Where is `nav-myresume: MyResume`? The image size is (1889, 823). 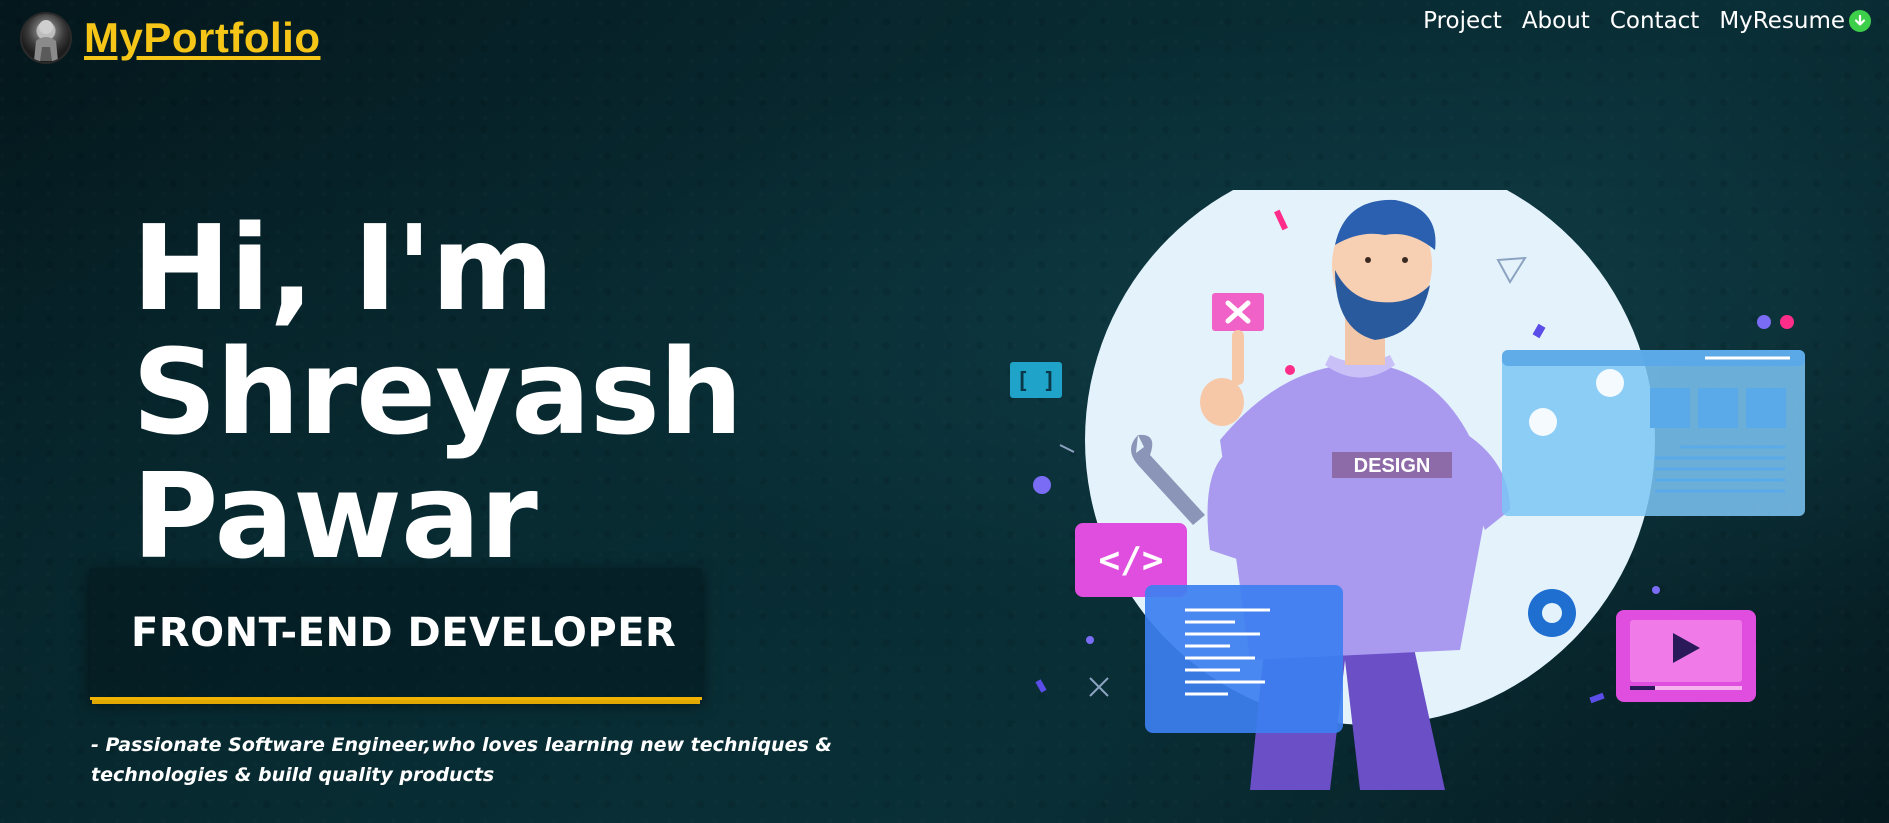
nav-myresume: MyResume is located at coordinates (1795, 21).